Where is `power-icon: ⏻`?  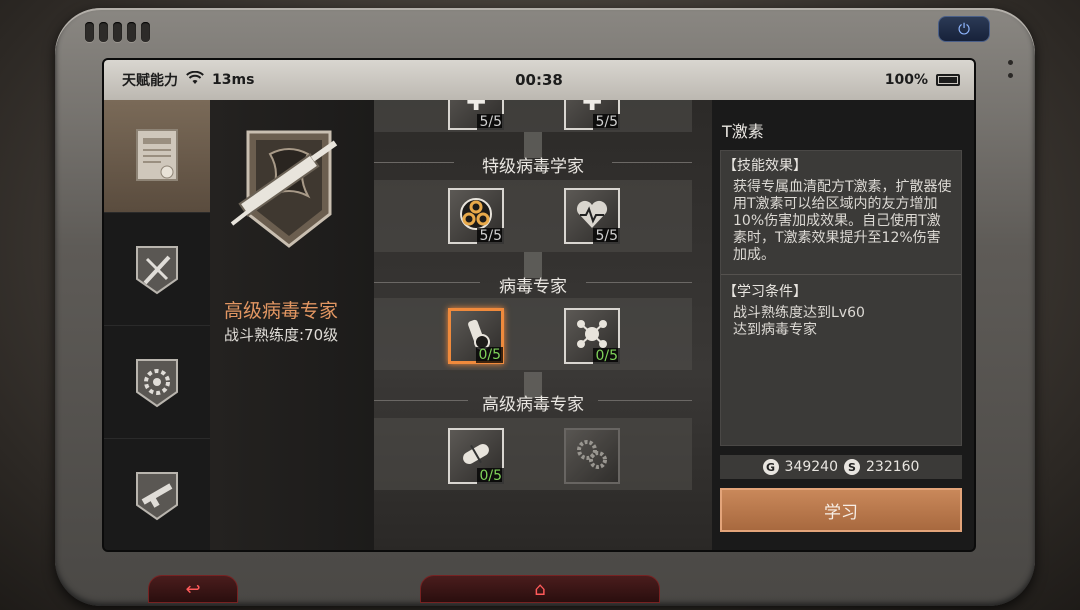 power-icon: ⏻ is located at coordinates (964, 29).